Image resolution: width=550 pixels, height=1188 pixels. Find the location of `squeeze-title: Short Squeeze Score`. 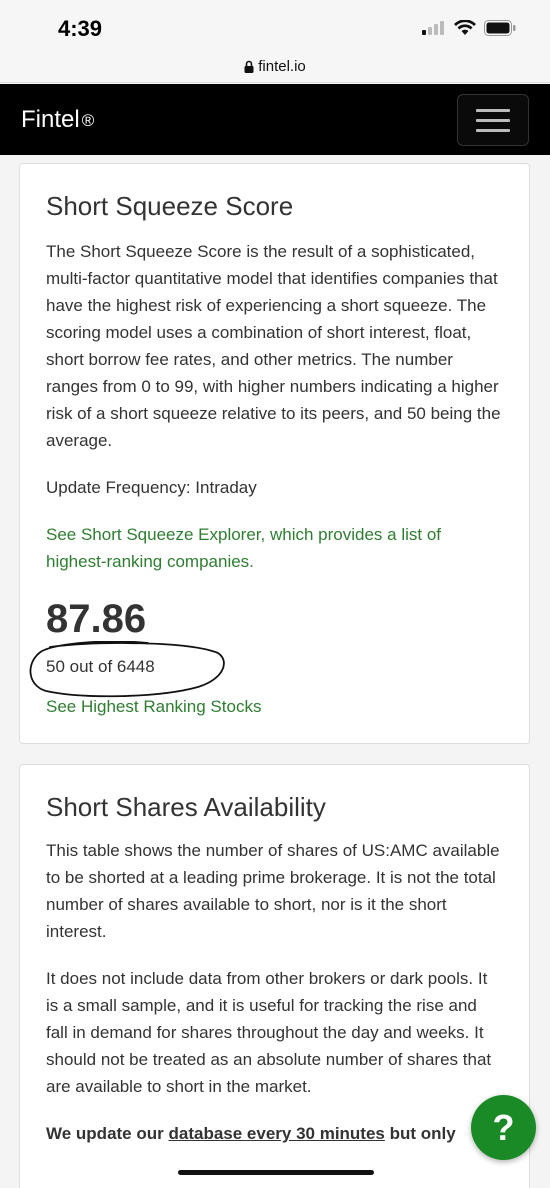

squeeze-title: Short Squeeze Score is located at coordinates (170, 206).